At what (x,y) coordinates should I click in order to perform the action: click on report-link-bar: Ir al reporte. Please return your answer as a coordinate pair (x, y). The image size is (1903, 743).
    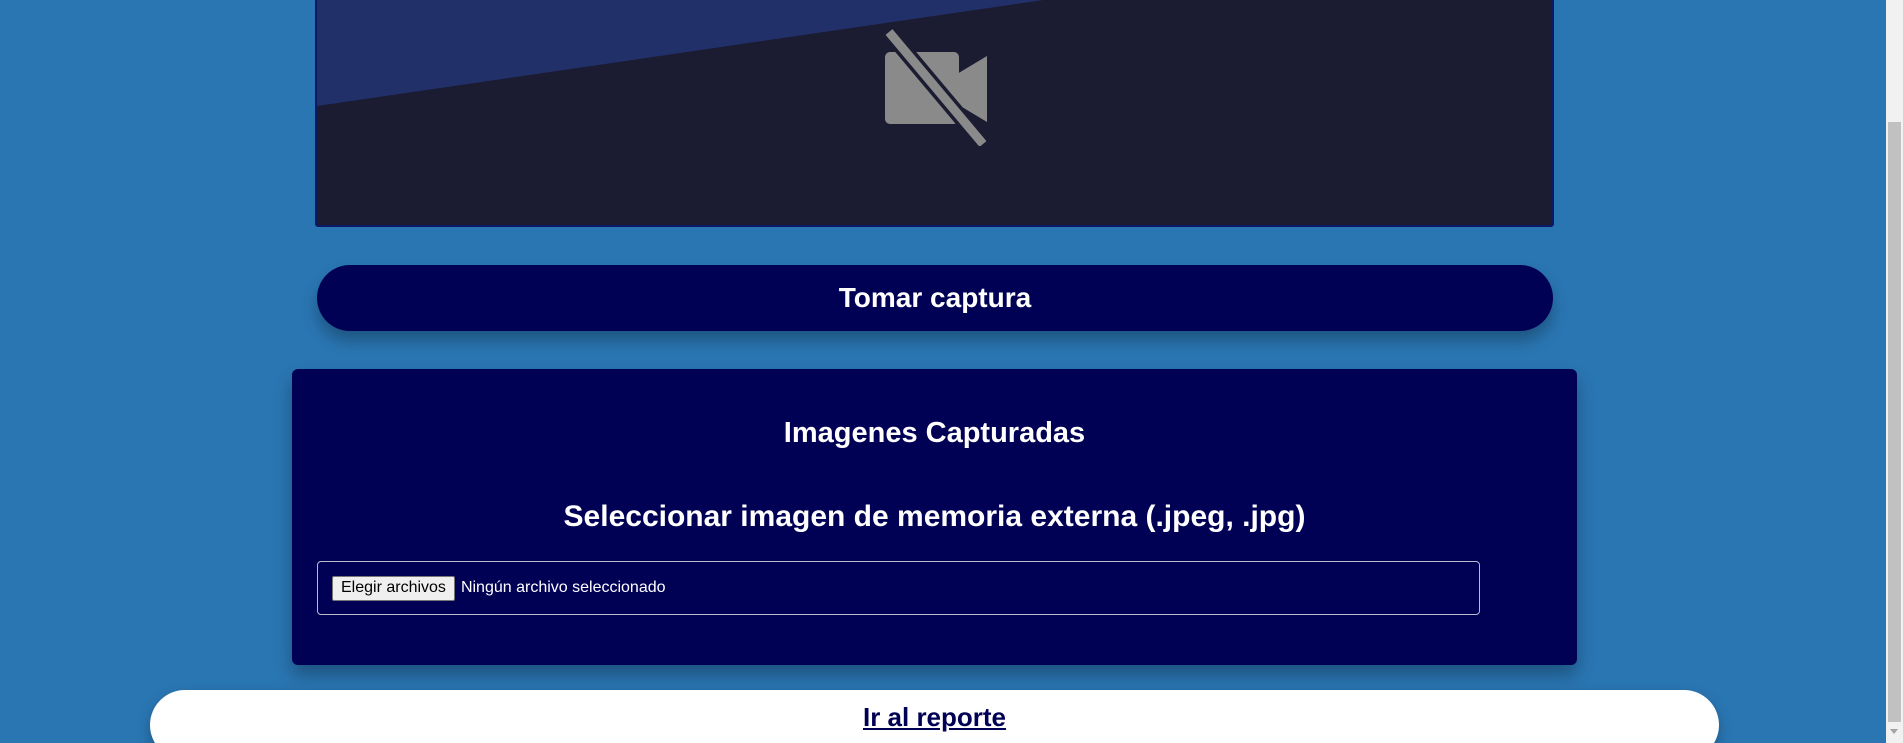
    Looking at the image, I should click on (934, 716).